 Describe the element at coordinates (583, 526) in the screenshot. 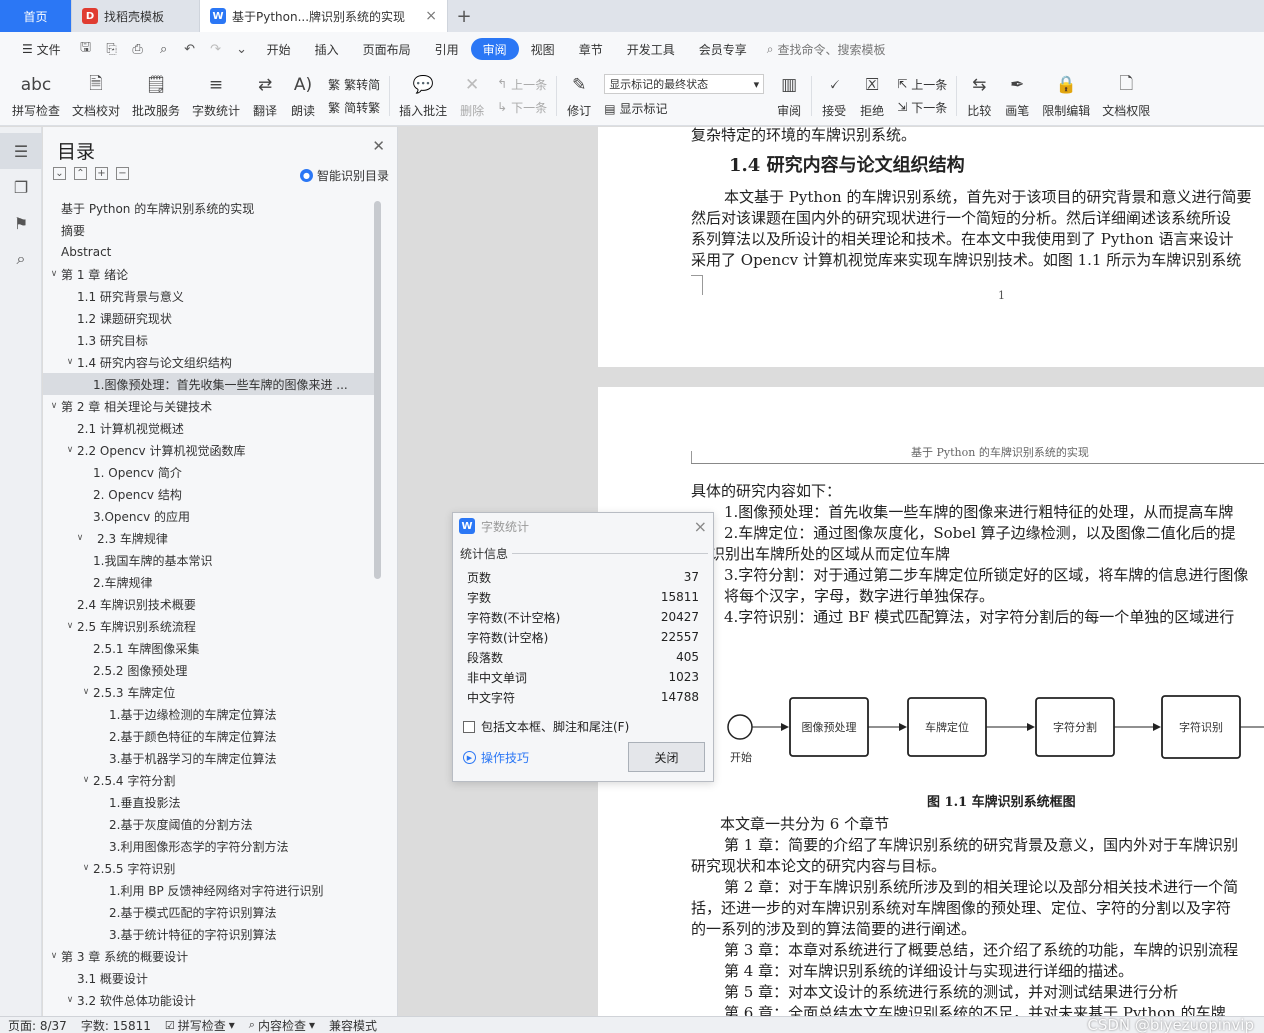

I see `dialog-titlebar: W 字数统计 ×` at that location.